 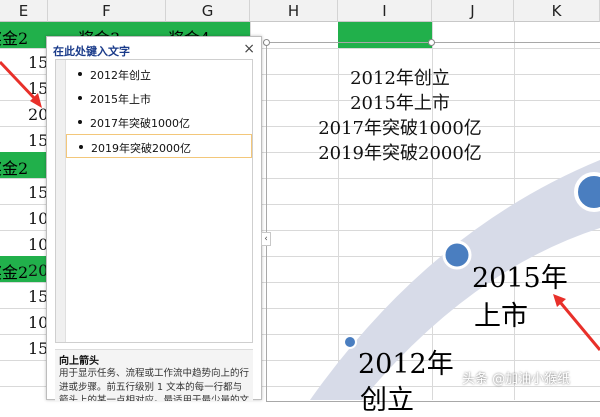 What do you see at coordinates (501, 316) in the screenshot?
I see `label-2015-text: 上市` at bounding box center [501, 316].